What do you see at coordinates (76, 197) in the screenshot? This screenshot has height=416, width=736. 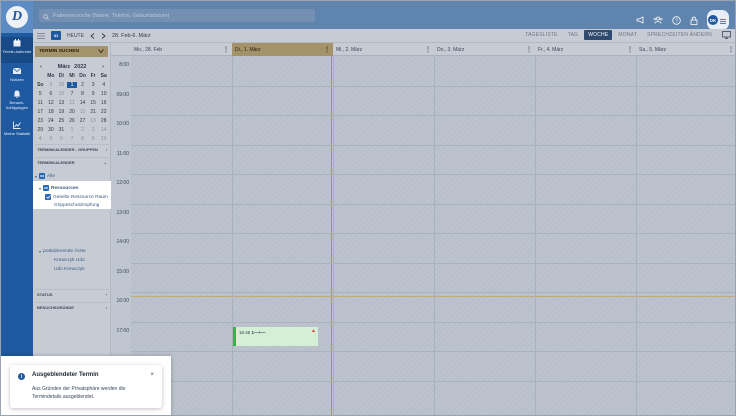 I see `tree-item-shared-room: Geteilte Ressource Raum` at bounding box center [76, 197].